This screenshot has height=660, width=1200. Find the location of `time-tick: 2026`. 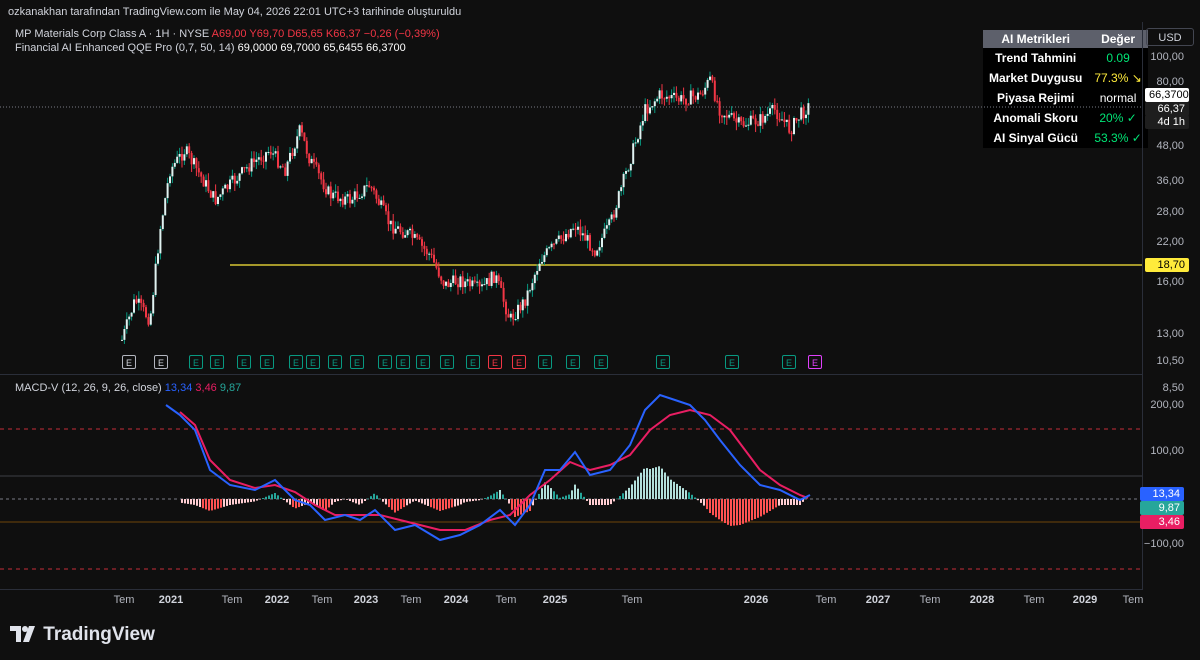

time-tick: 2026 is located at coordinates (756, 600).